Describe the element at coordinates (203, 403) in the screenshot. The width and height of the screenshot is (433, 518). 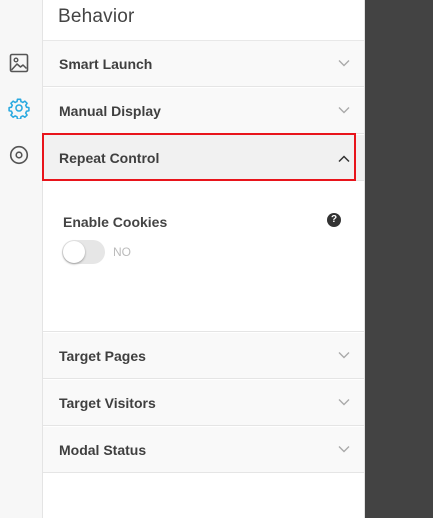
I see `accordion-target-visitors: Target Visitors` at that location.